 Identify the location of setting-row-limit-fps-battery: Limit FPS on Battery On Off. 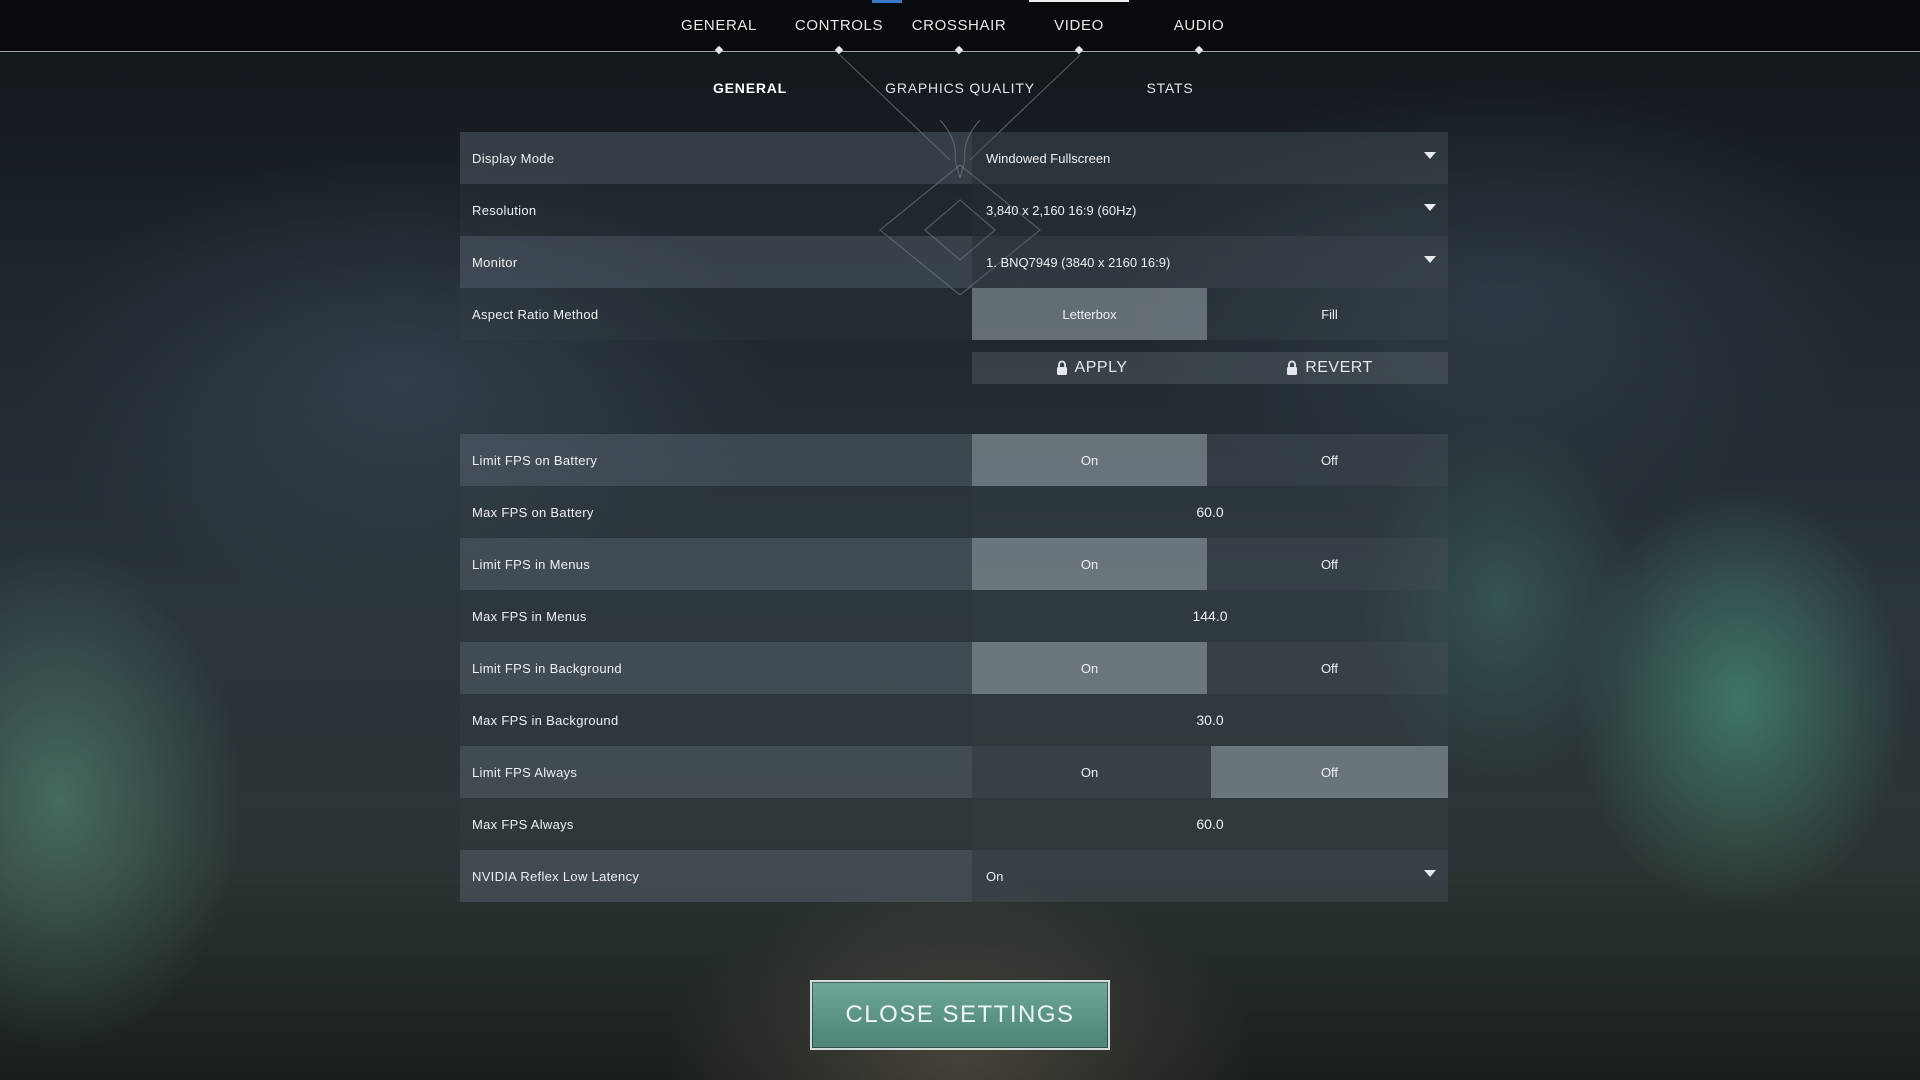
(954, 460).